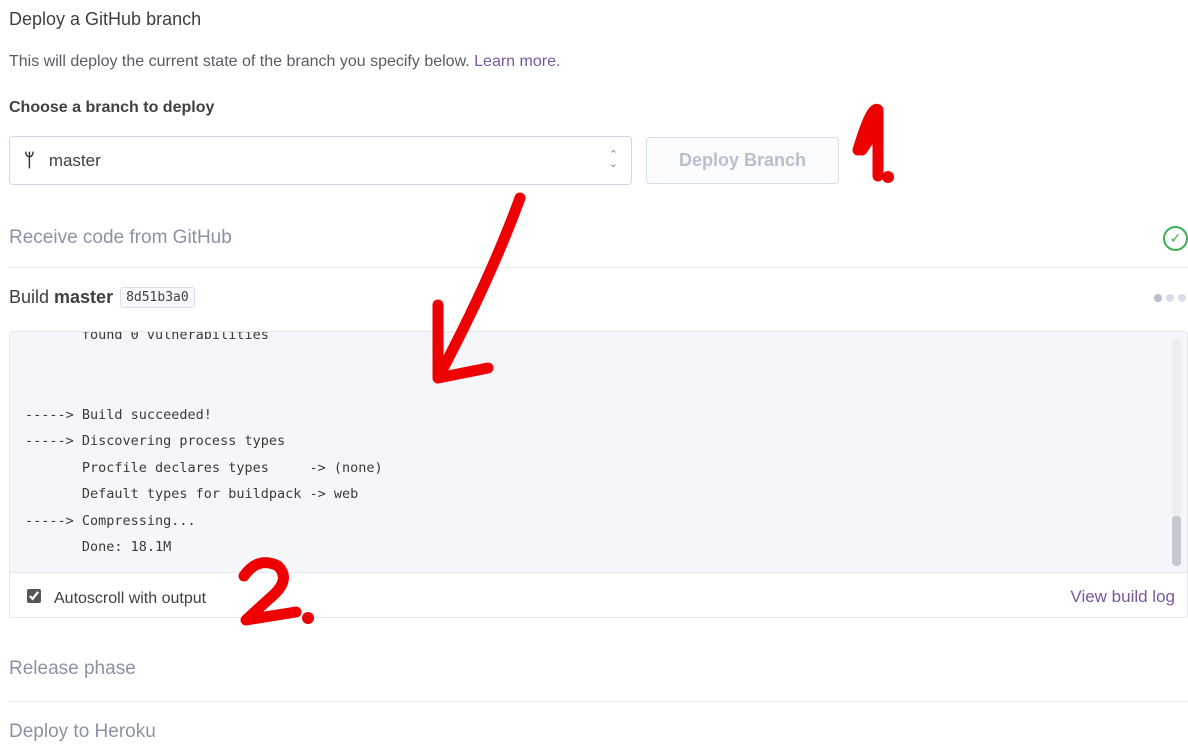  I want to click on autoscroll-checkbox, so click(34, 596).